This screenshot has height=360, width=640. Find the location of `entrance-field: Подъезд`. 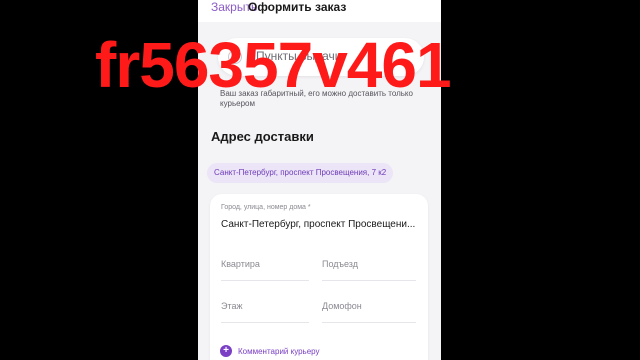

entrance-field: Подъезд is located at coordinates (340, 264).